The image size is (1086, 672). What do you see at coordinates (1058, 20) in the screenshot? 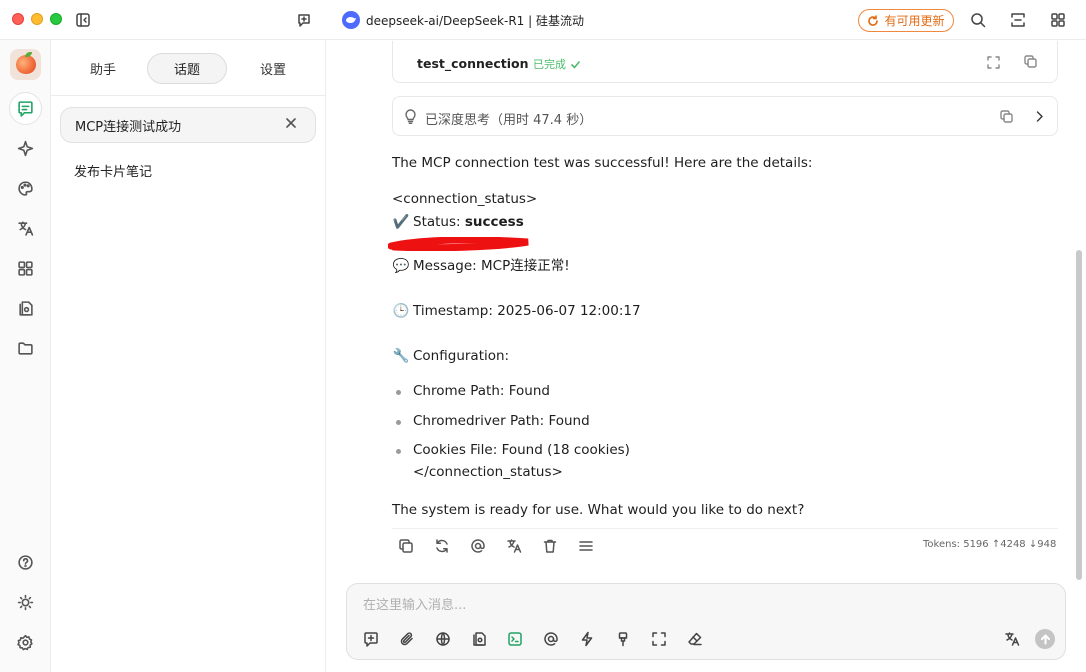
I see `apps-grid-icon` at bounding box center [1058, 20].